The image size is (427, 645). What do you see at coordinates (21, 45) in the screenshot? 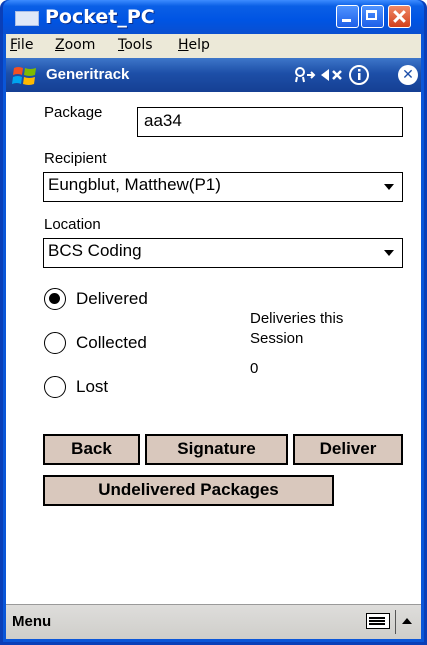
I see `menu-file: File` at bounding box center [21, 45].